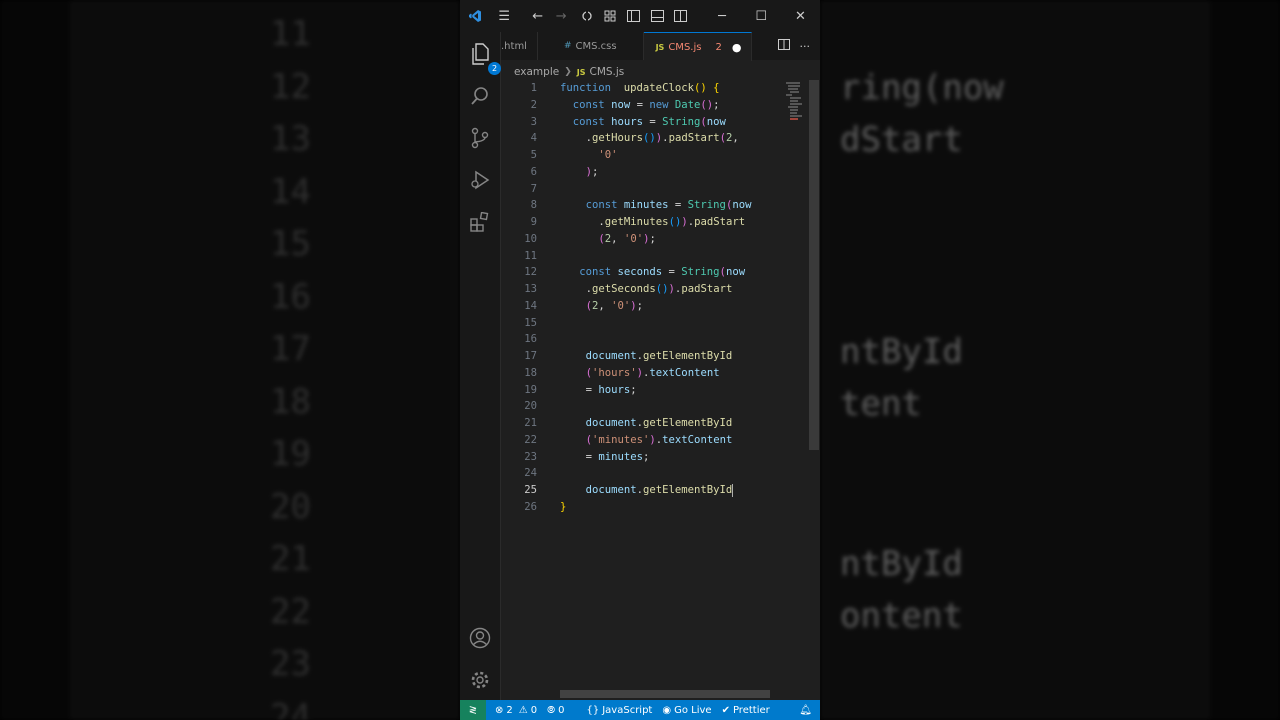 This screenshot has width=1280, height=720. Describe the element at coordinates (611, 16) in the screenshot. I see `layout-icon` at that location.